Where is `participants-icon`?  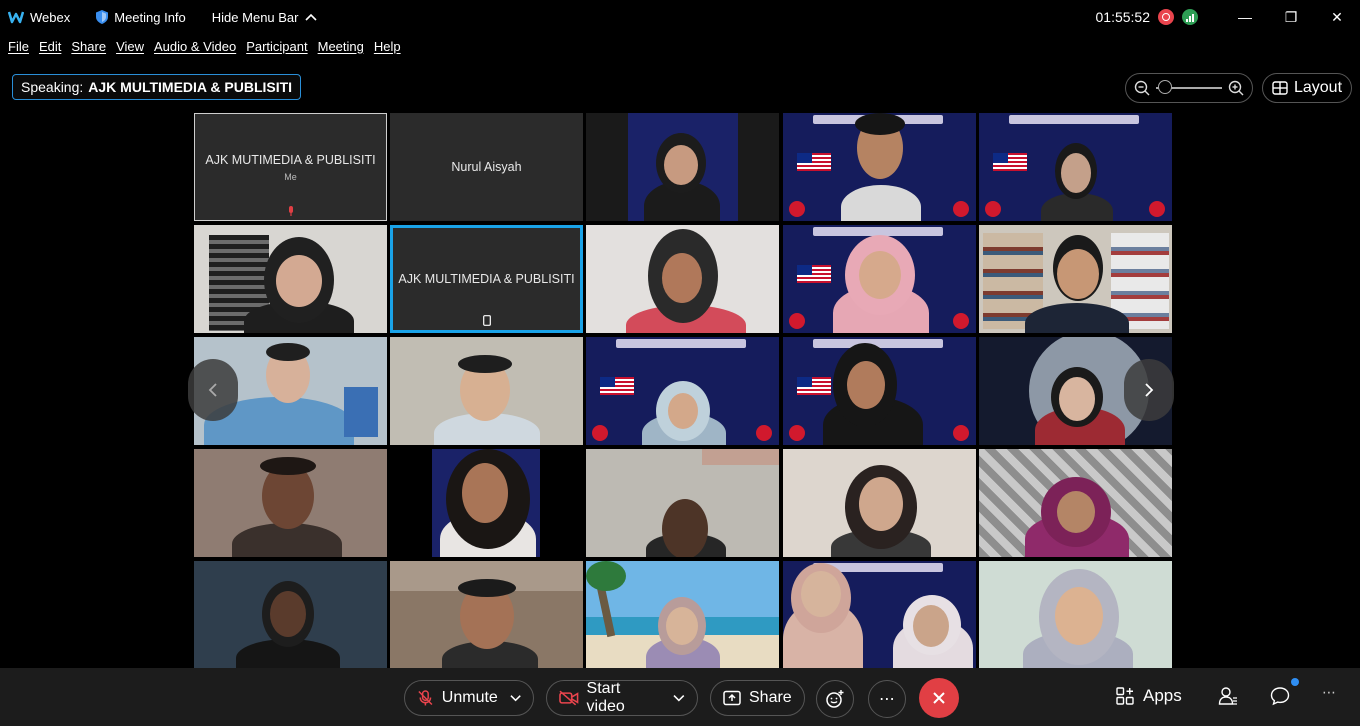
participants-icon is located at coordinates (1227, 696).